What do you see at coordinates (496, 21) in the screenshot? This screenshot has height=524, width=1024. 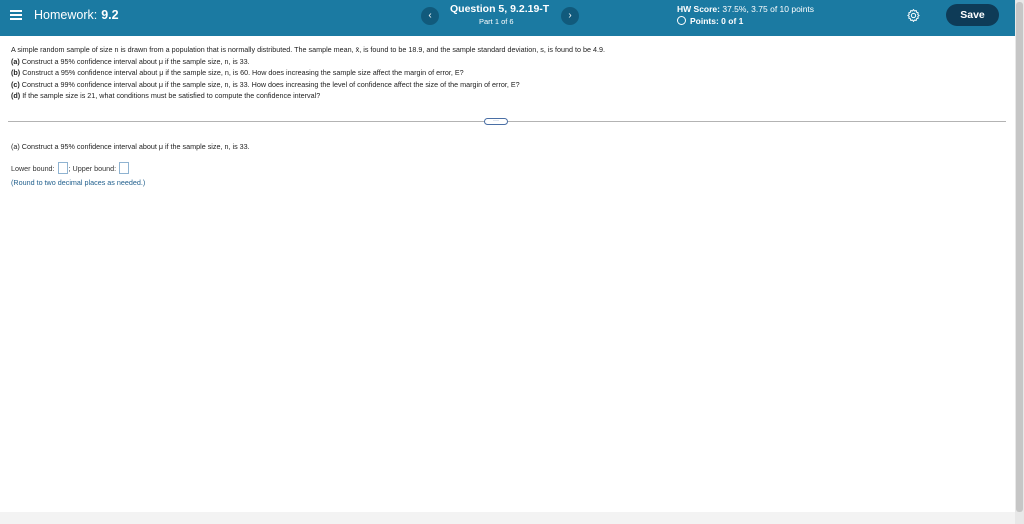 I see `question-part: Part 1 of 6` at bounding box center [496, 21].